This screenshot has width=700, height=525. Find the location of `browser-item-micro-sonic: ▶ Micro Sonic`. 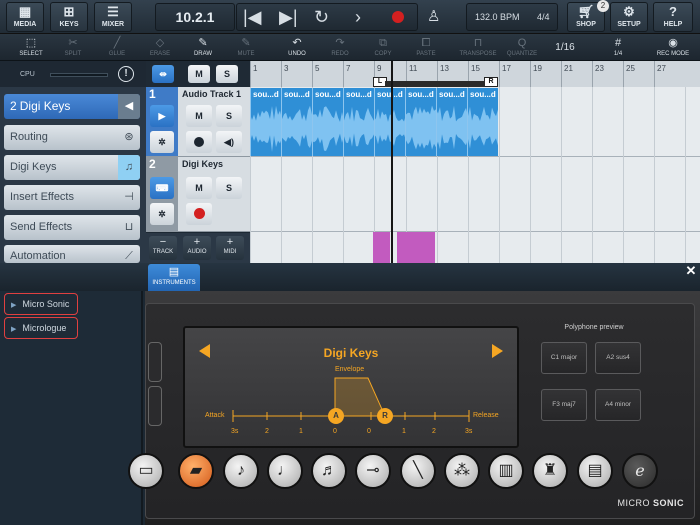

browser-item-micro-sonic: ▶ Micro Sonic is located at coordinates (41, 304).